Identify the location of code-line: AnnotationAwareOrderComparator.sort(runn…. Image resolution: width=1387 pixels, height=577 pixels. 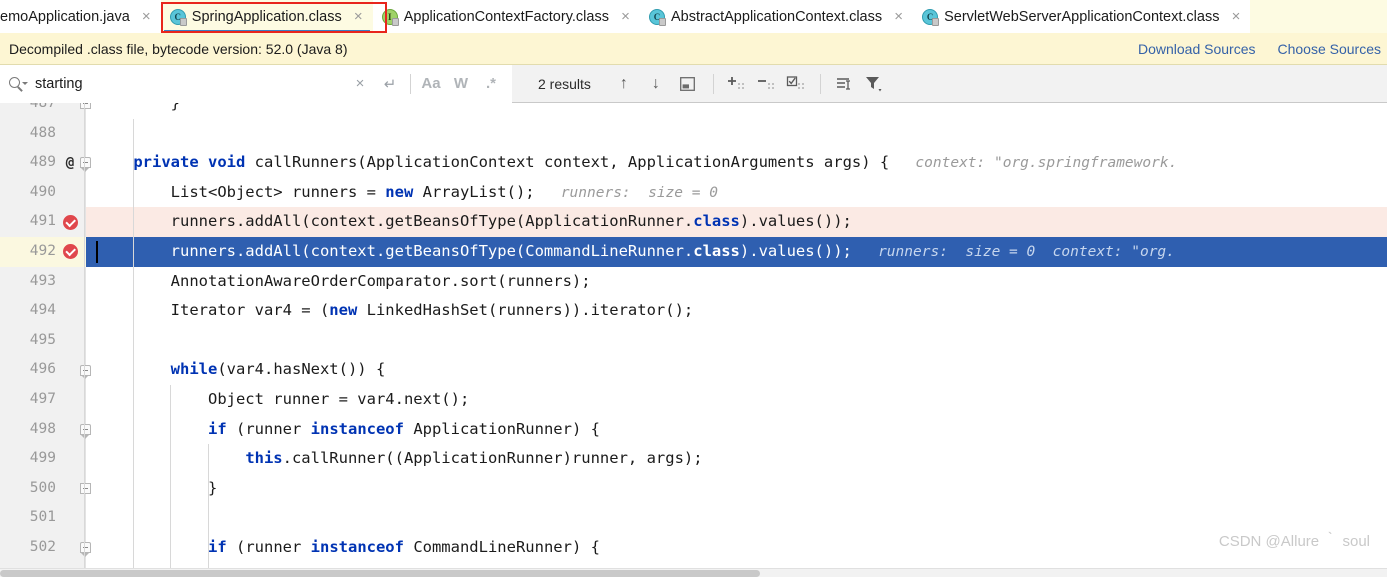
(736, 281).